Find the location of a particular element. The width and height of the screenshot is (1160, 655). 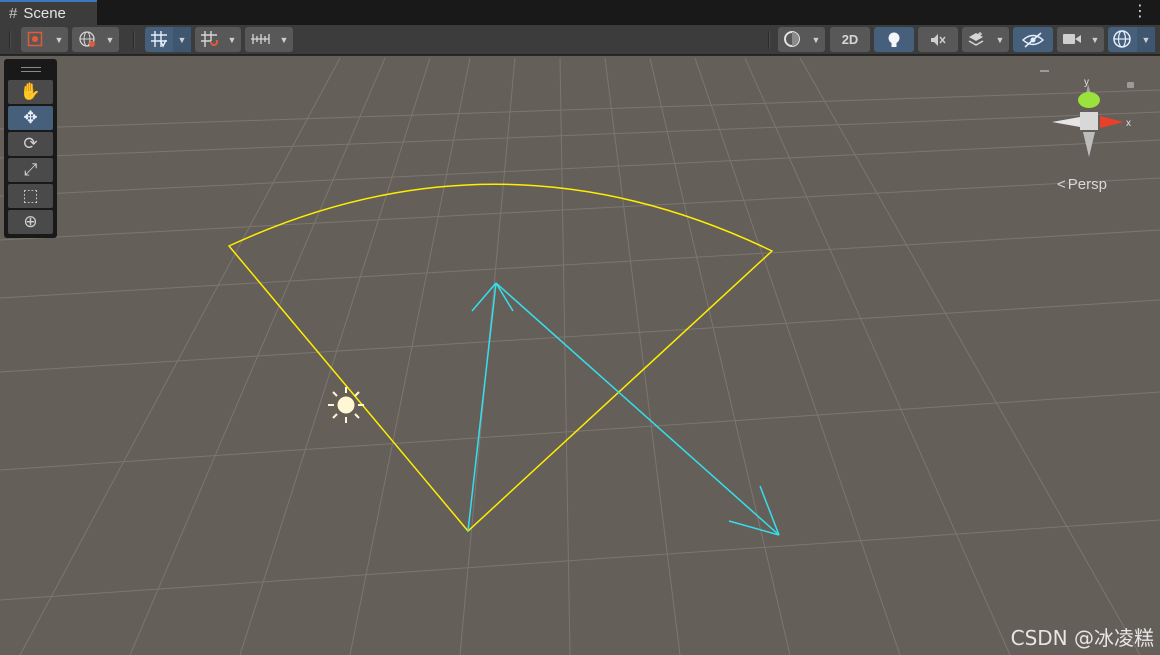

move-arrows-icon: ✥ is located at coordinates (30, 117).